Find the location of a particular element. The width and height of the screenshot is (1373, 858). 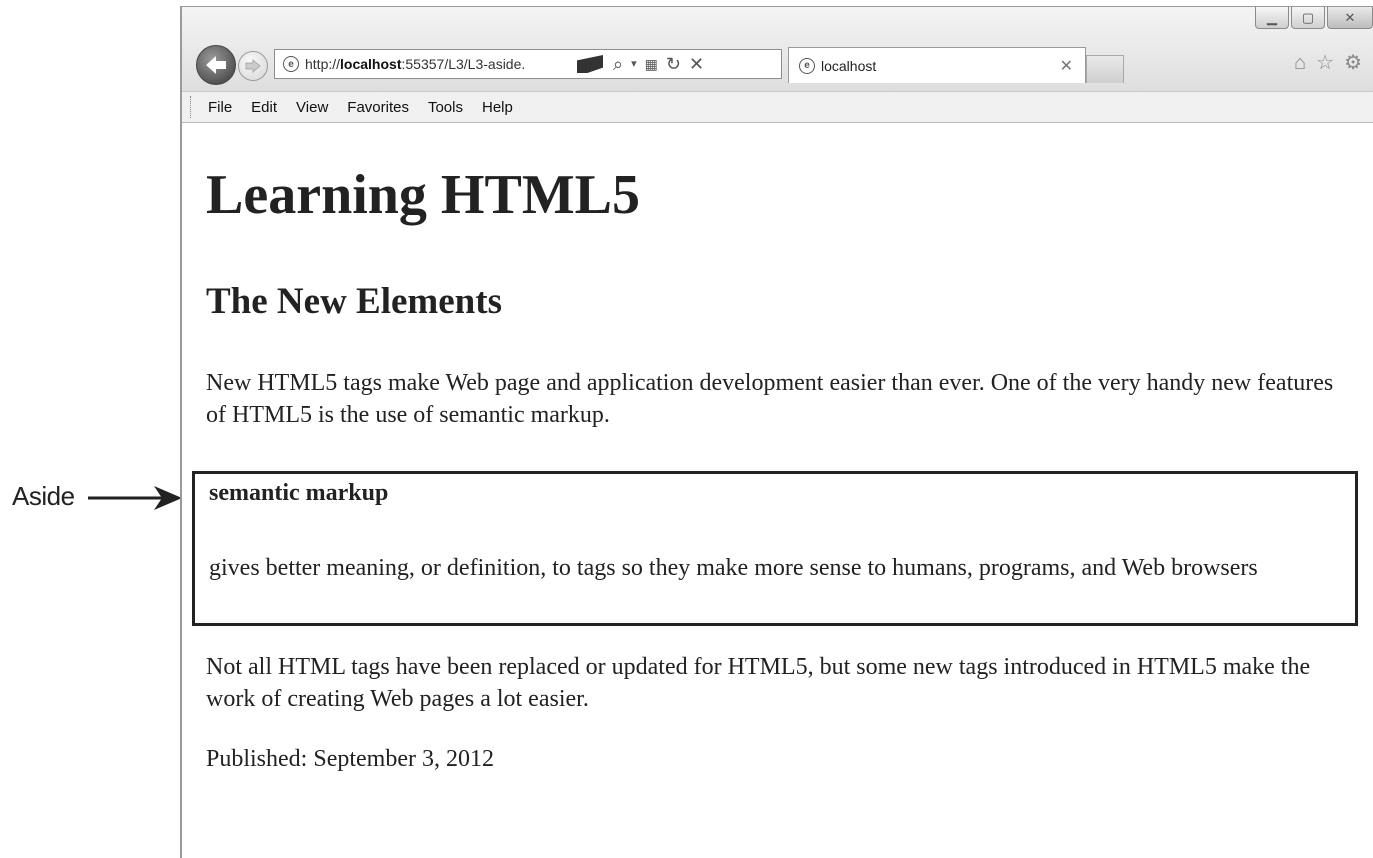

back-button is located at coordinates (216, 65).